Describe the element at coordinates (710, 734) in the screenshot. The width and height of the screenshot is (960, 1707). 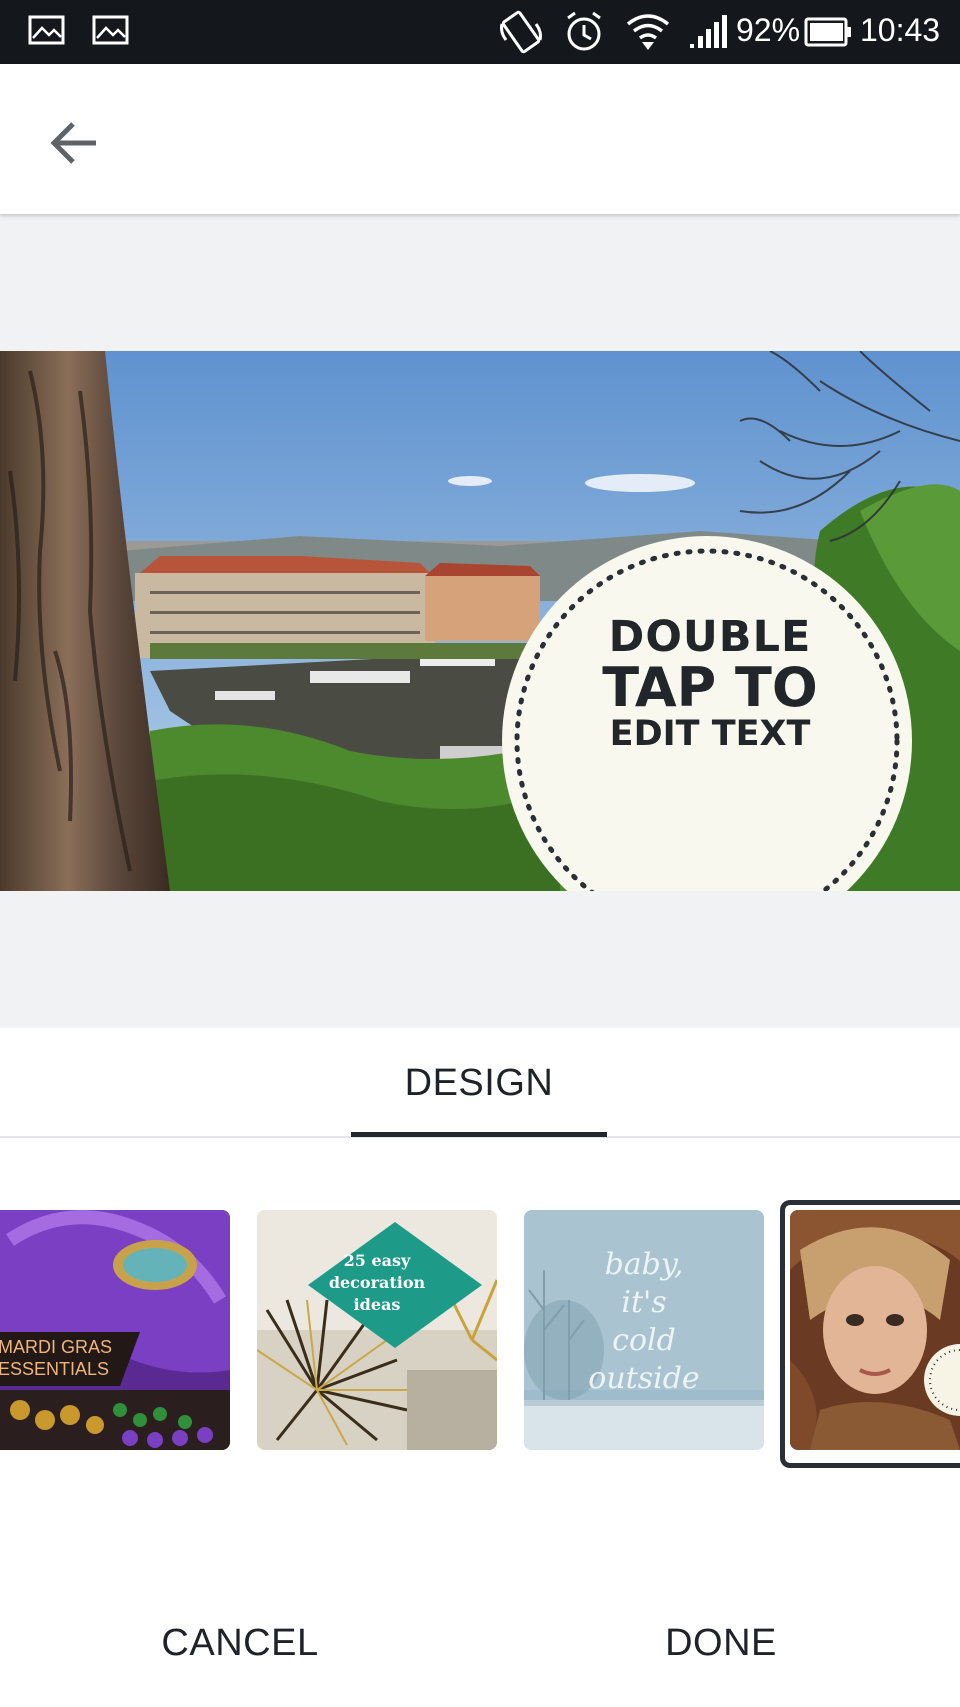
I see `badge-line-3: EDIT TEXT` at that location.